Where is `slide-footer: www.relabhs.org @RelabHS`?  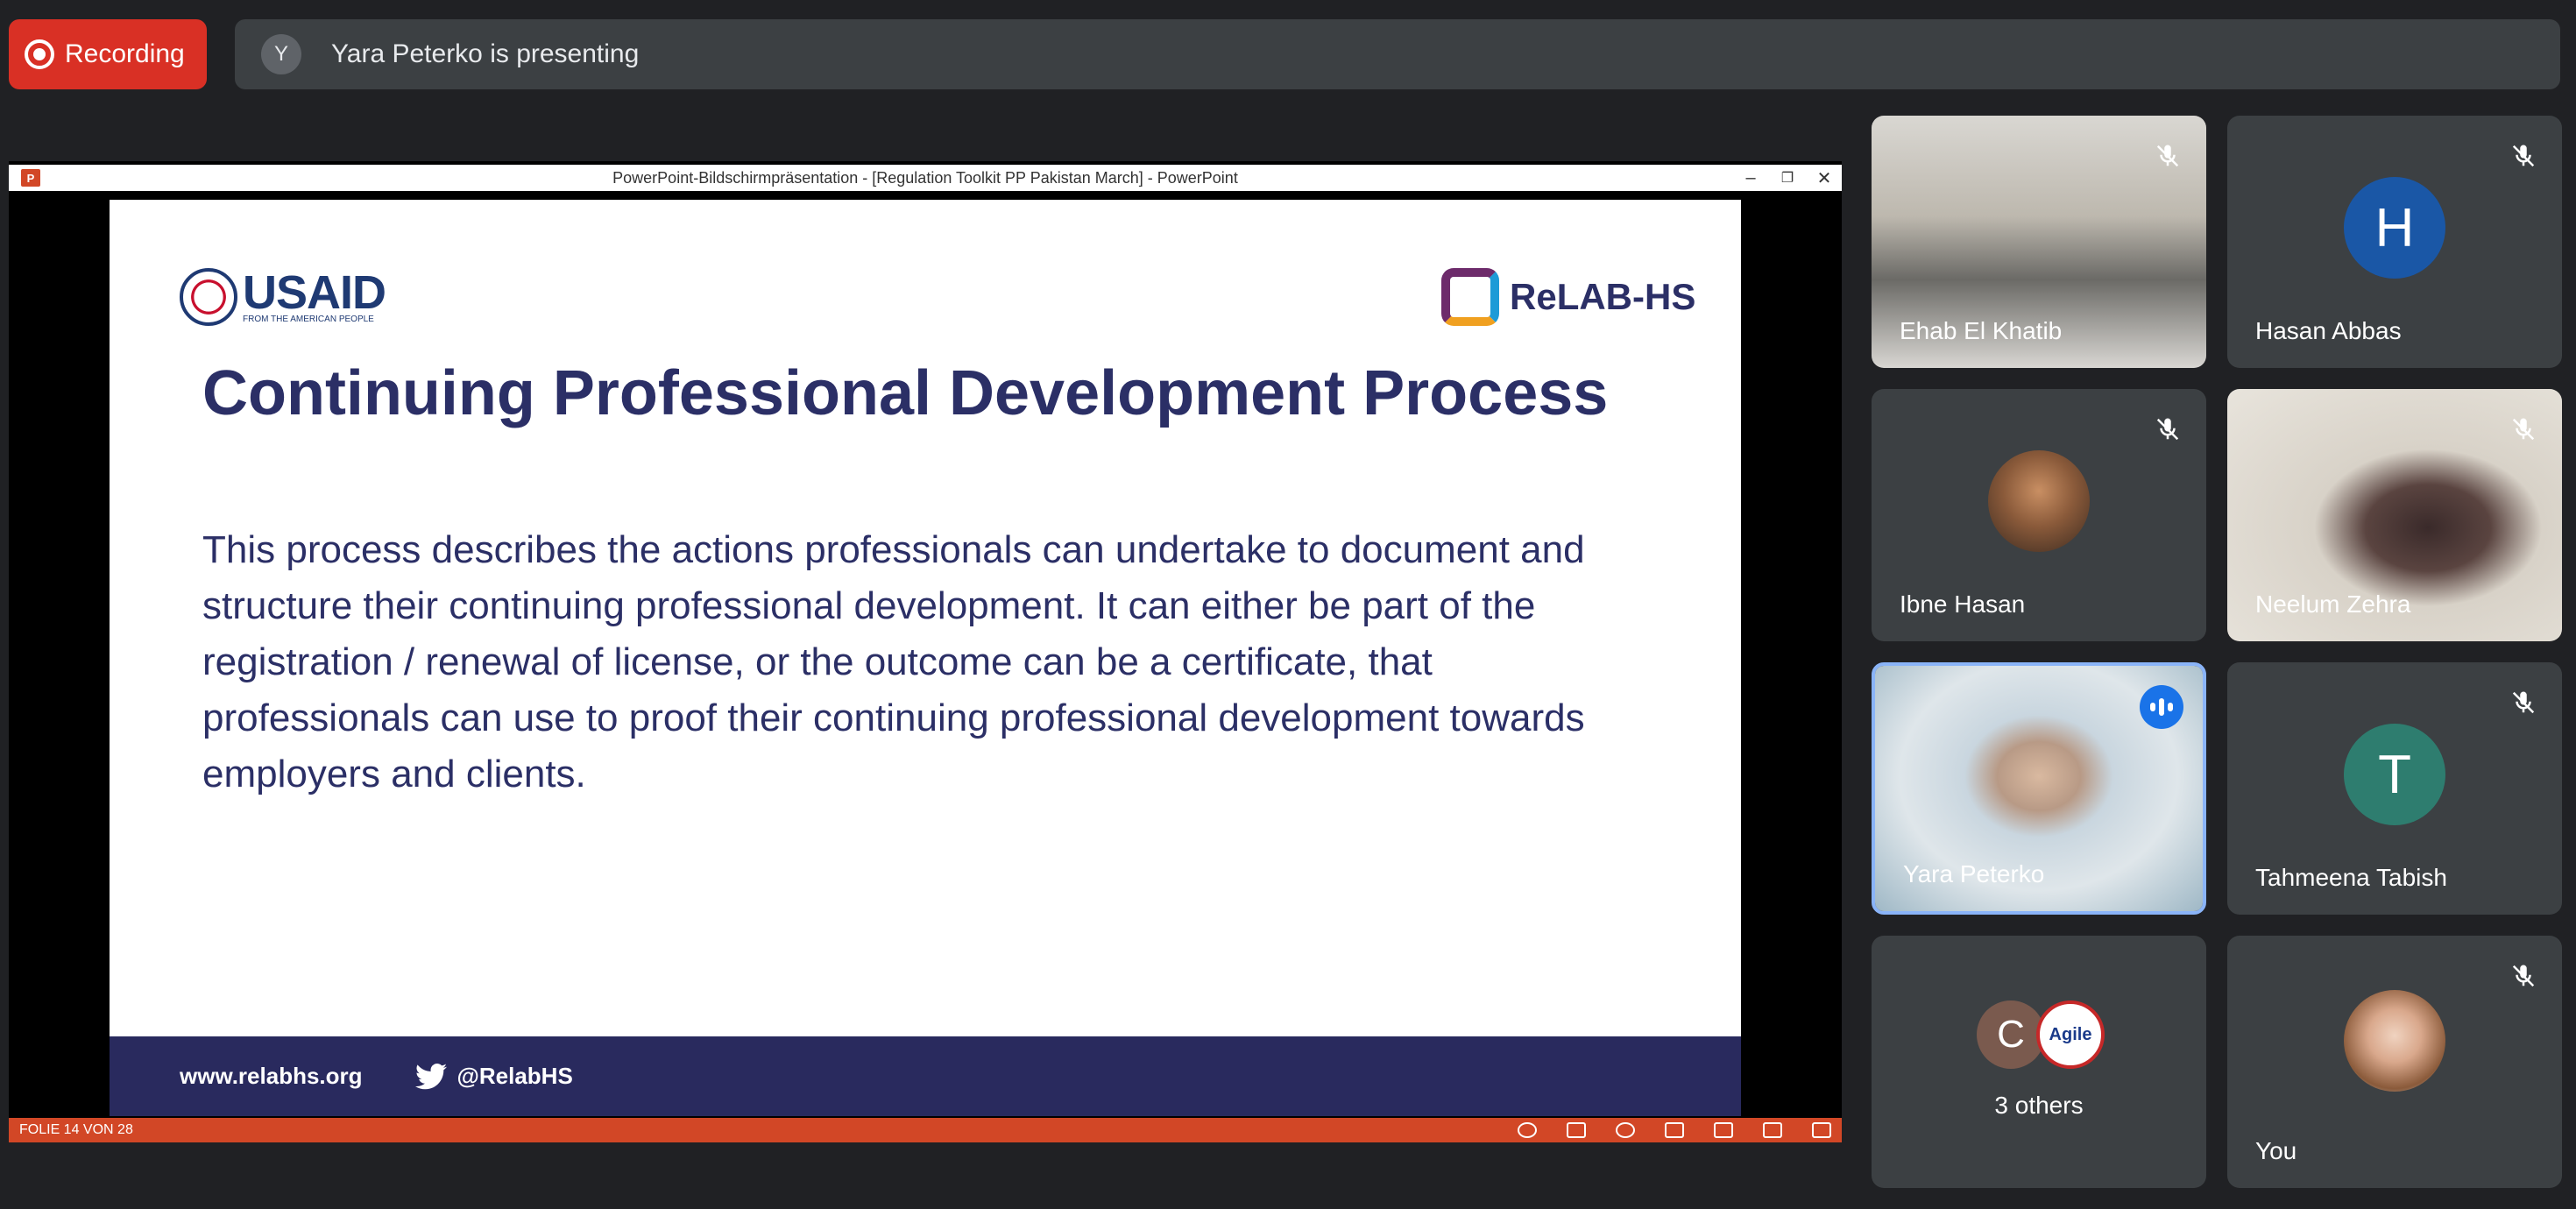
slide-footer: www.relabhs.org @RelabHS is located at coordinates (925, 1076).